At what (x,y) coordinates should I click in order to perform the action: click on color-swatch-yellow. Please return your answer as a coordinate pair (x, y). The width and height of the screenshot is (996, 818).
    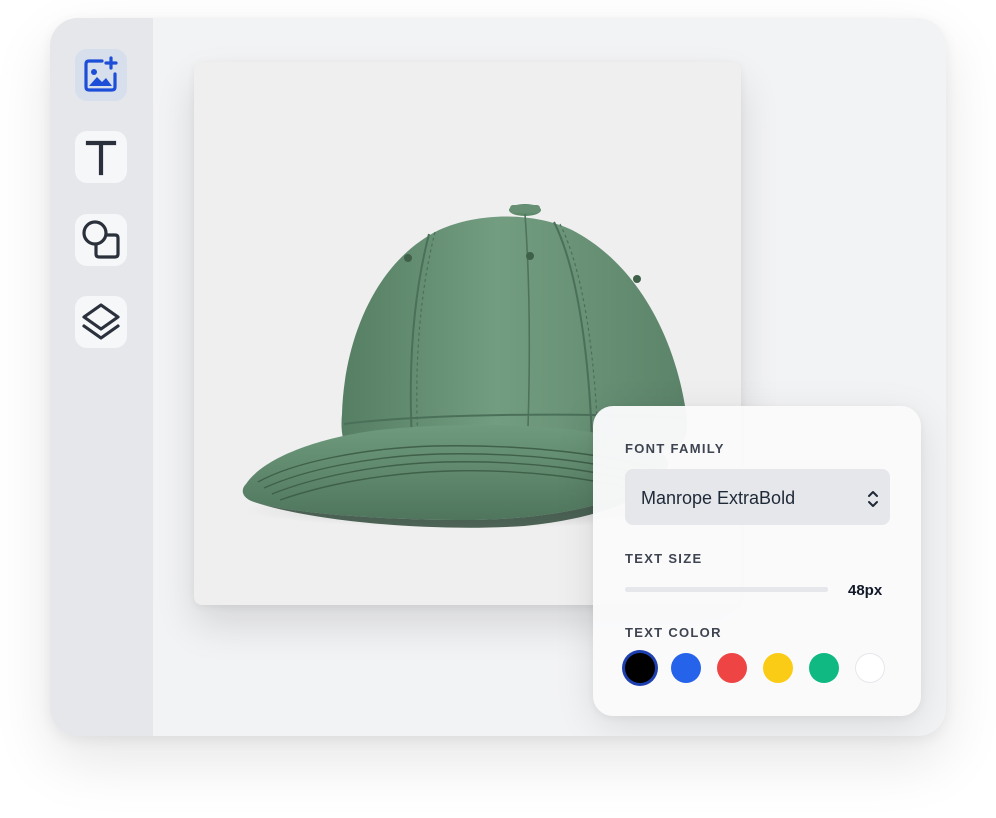
    Looking at the image, I should click on (778, 668).